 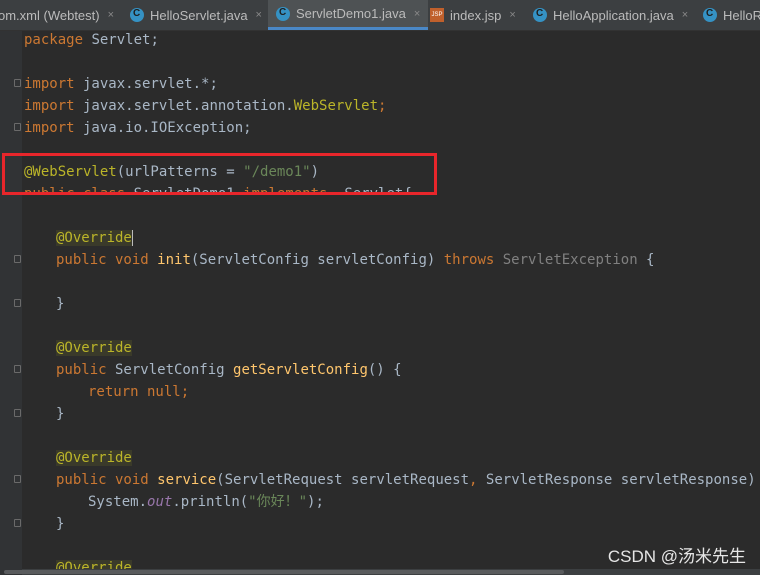 I want to click on code-line: System.out.println("你好！");, so click(x=206, y=502).